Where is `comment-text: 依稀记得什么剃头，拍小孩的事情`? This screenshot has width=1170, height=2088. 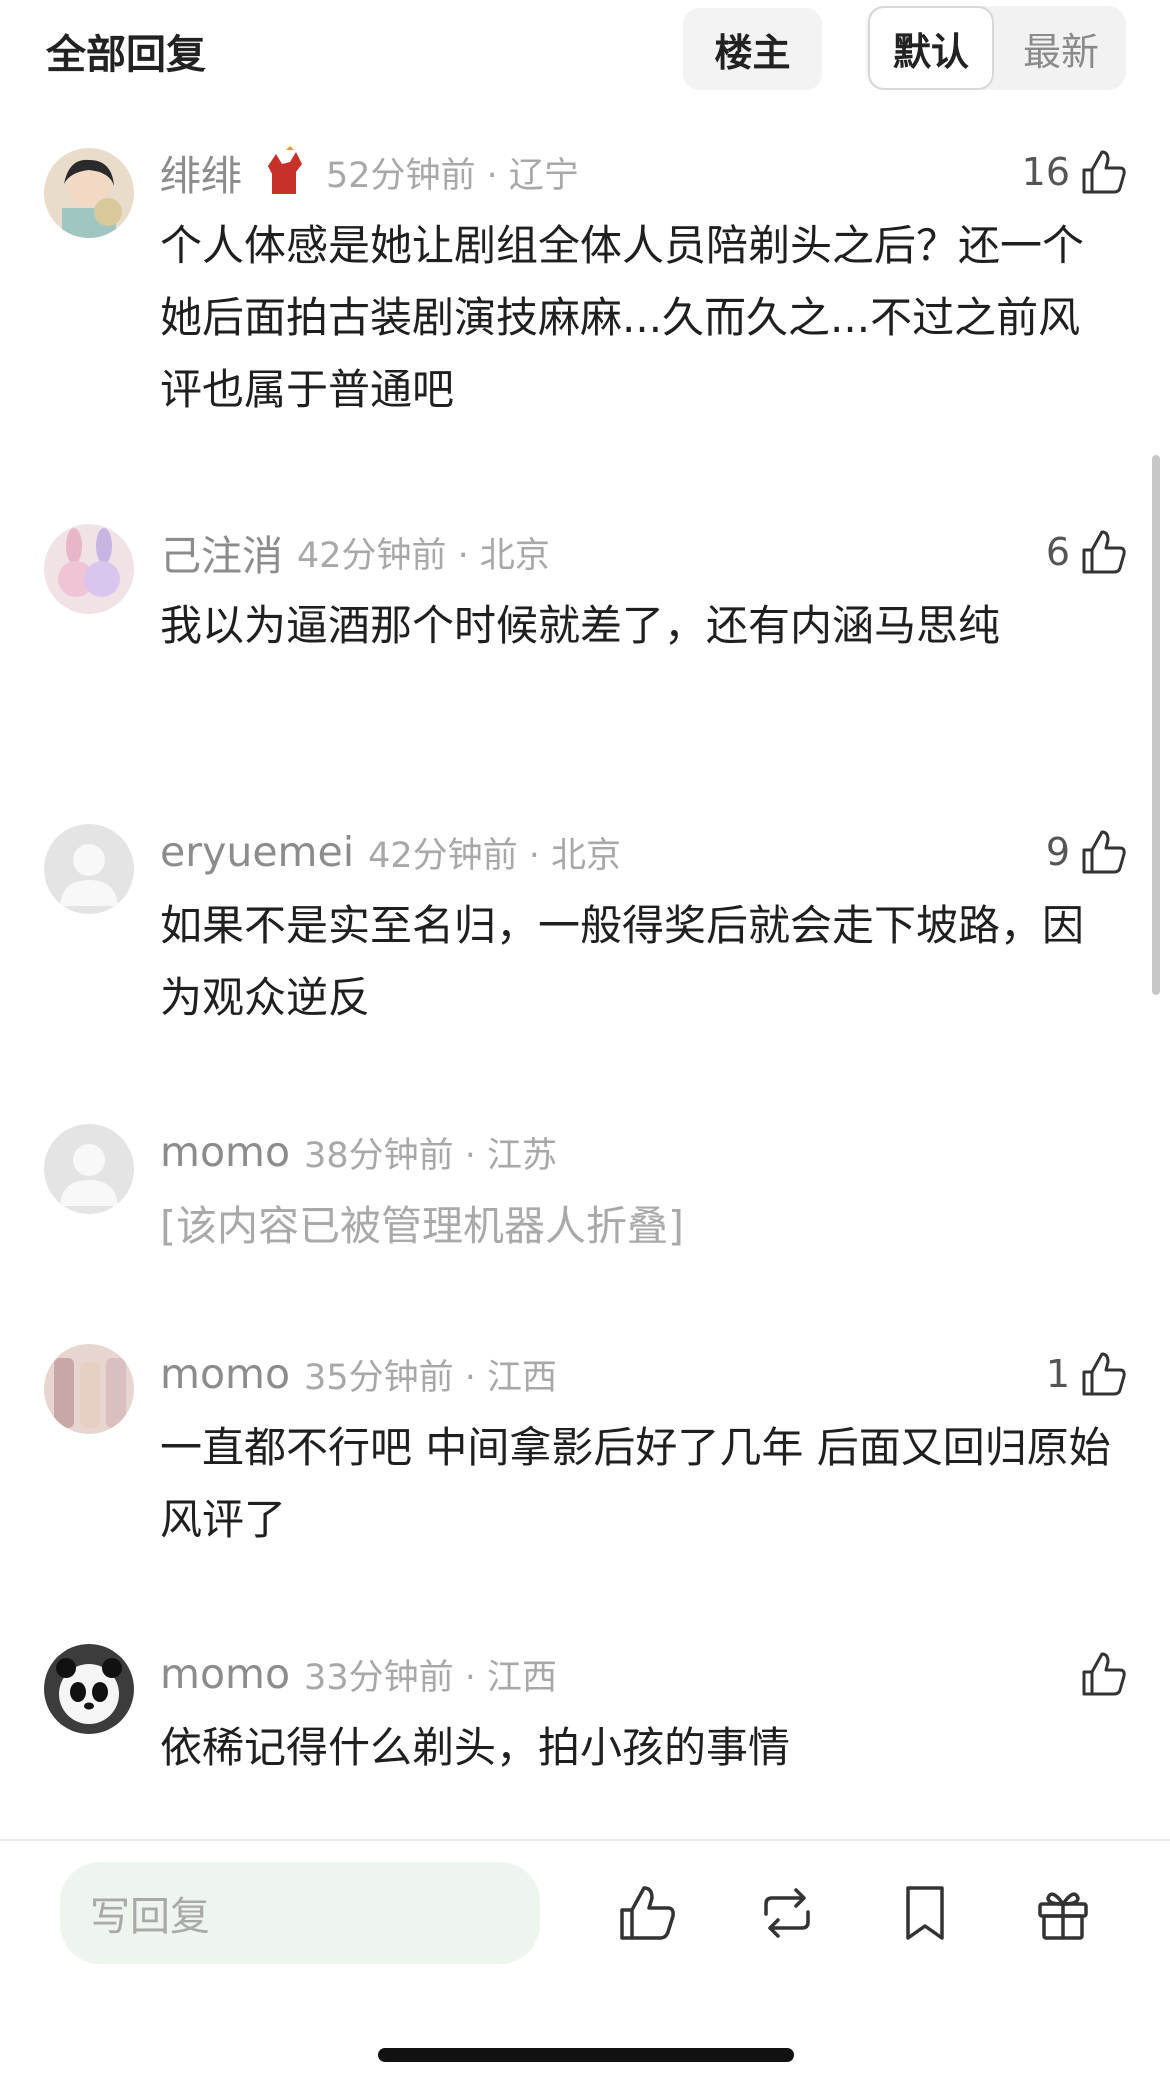
comment-text: 依稀记得什么剃头，拍小孩的事情 is located at coordinates (475, 1747).